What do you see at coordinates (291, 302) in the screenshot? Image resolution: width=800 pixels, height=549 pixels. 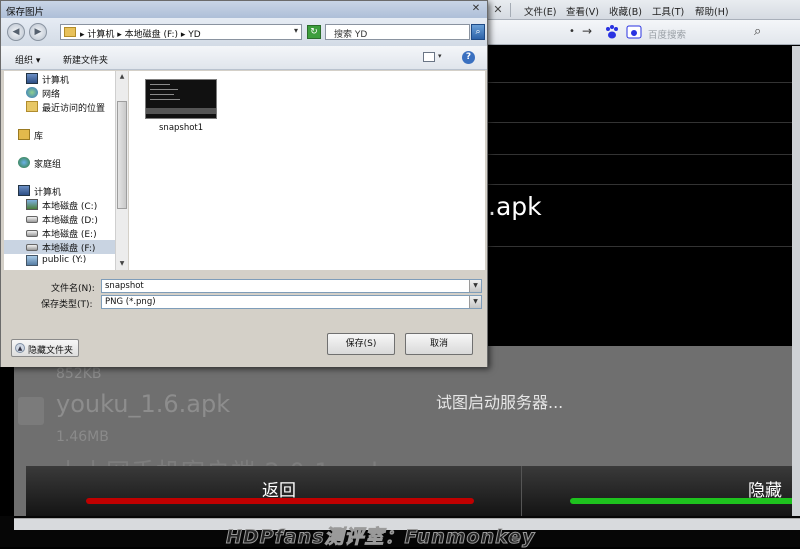 I see `filetype-select: PNG (*.png) ▼` at bounding box center [291, 302].